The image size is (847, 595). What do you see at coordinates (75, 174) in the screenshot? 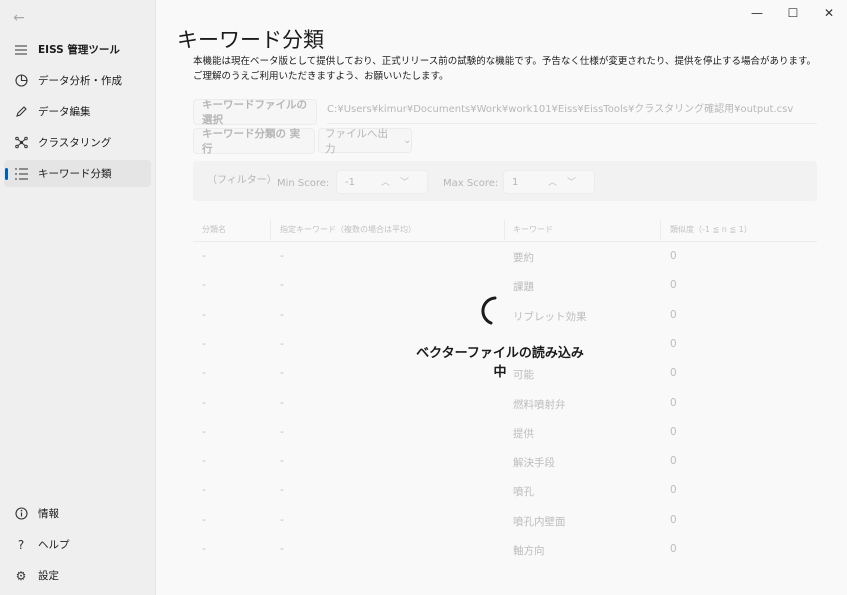
I see `sidebar-item-label: キーワード分類` at bounding box center [75, 174].